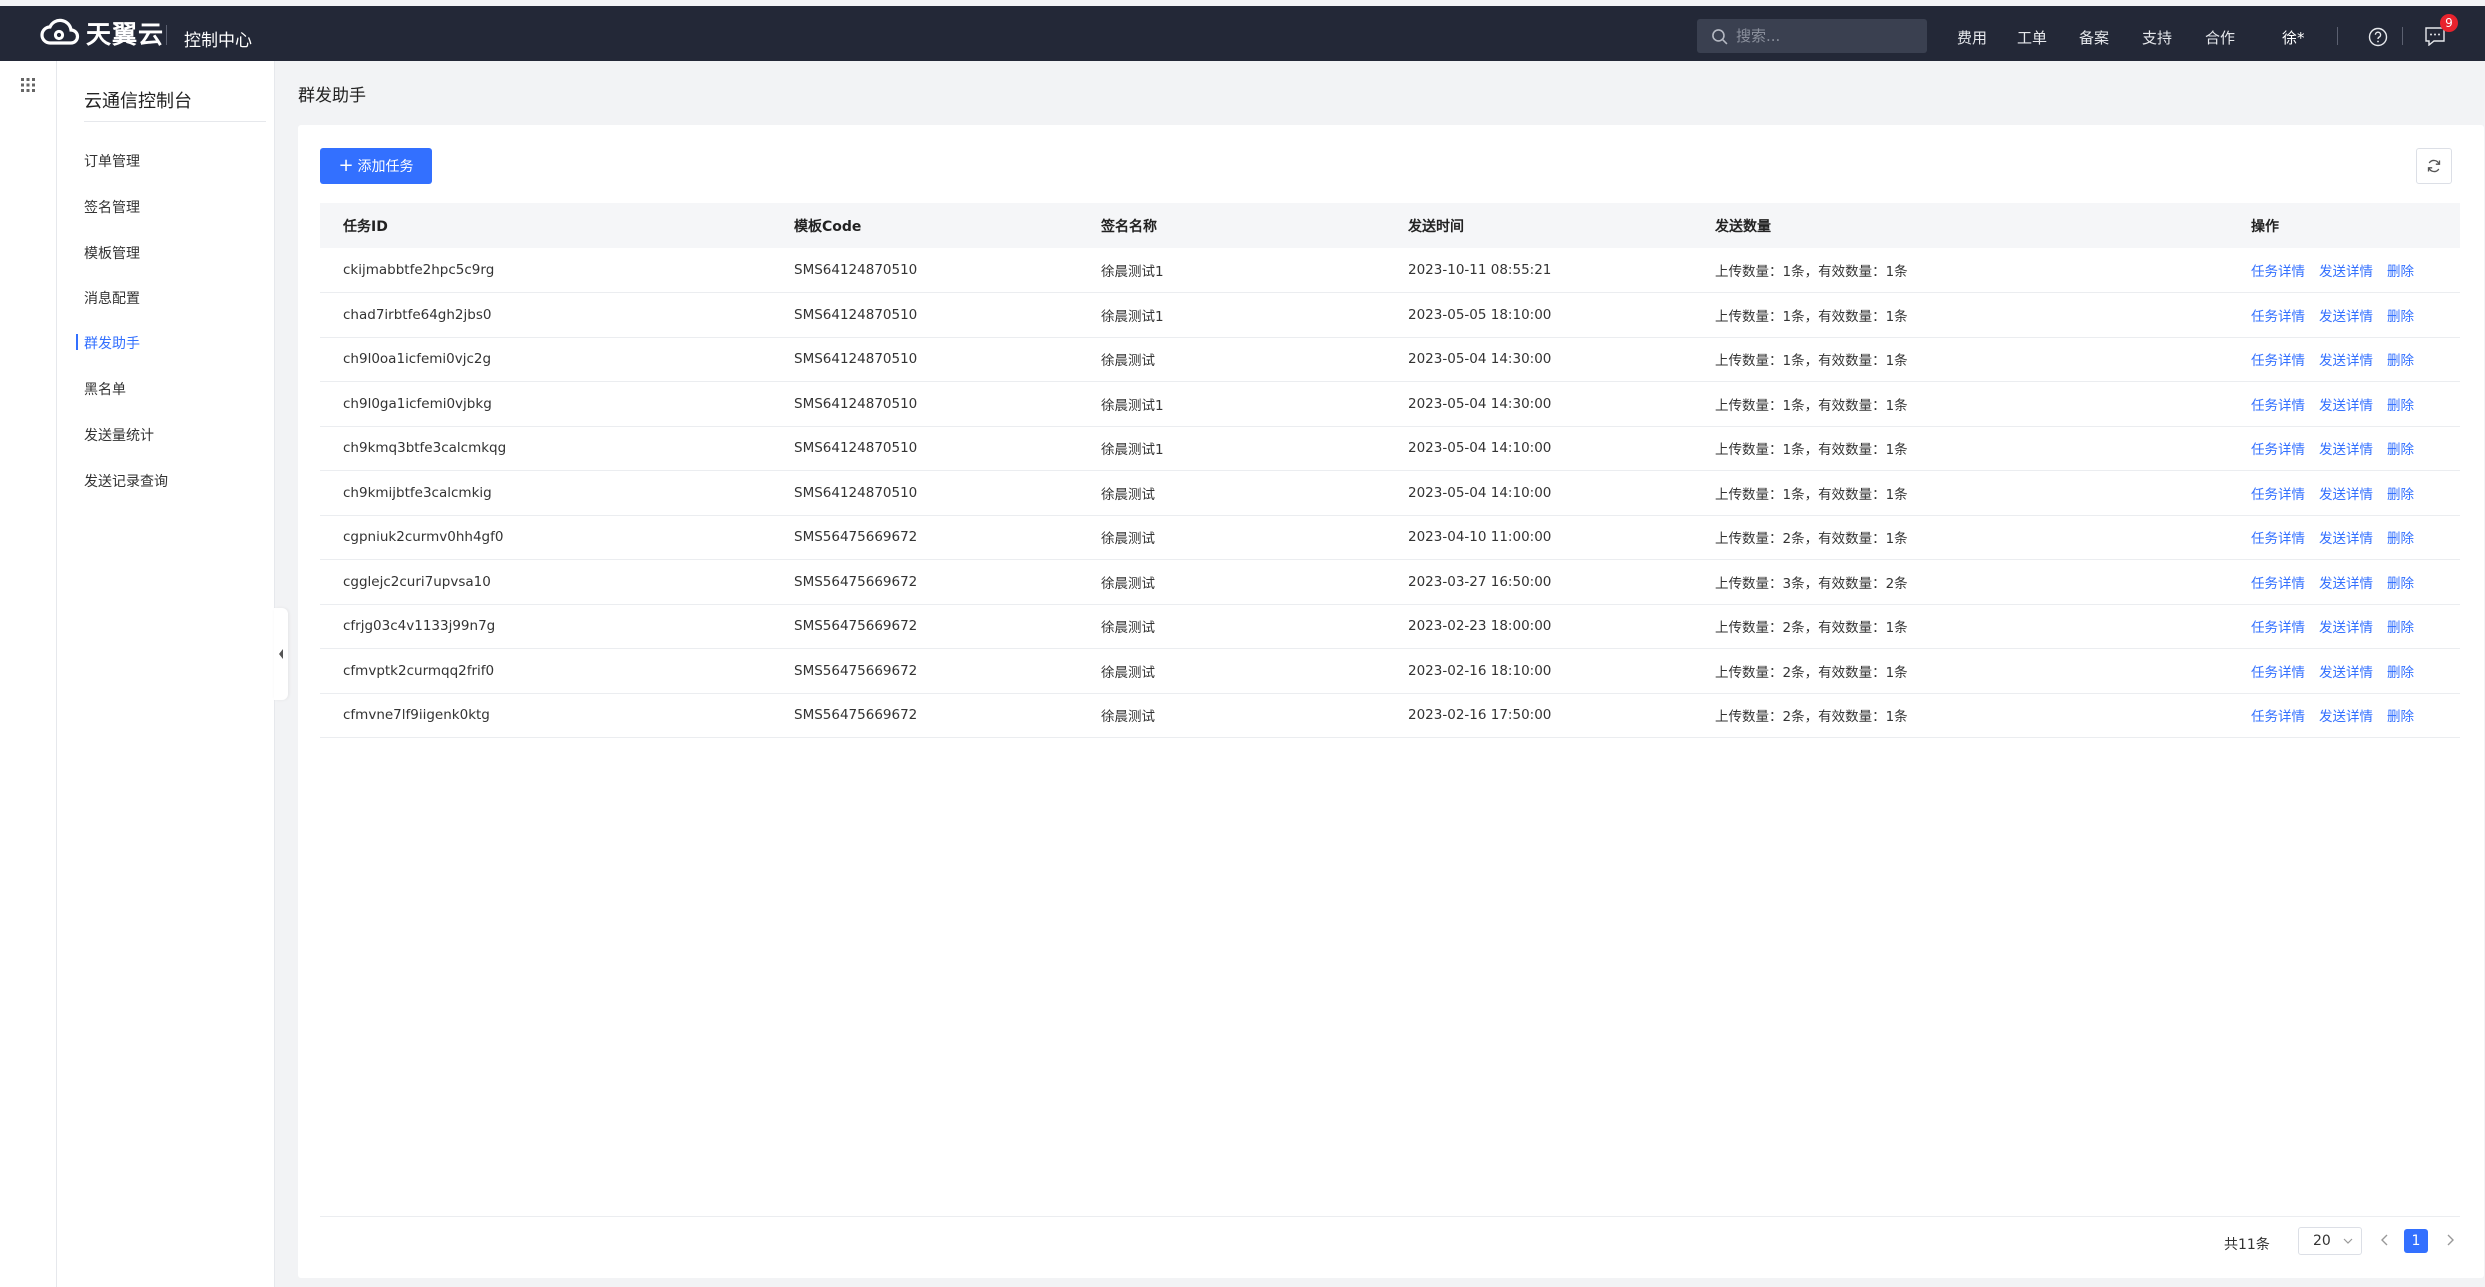 This screenshot has height=1287, width=2485. I want to click on header-sign-name: 签名名称, so click(1129, 226).